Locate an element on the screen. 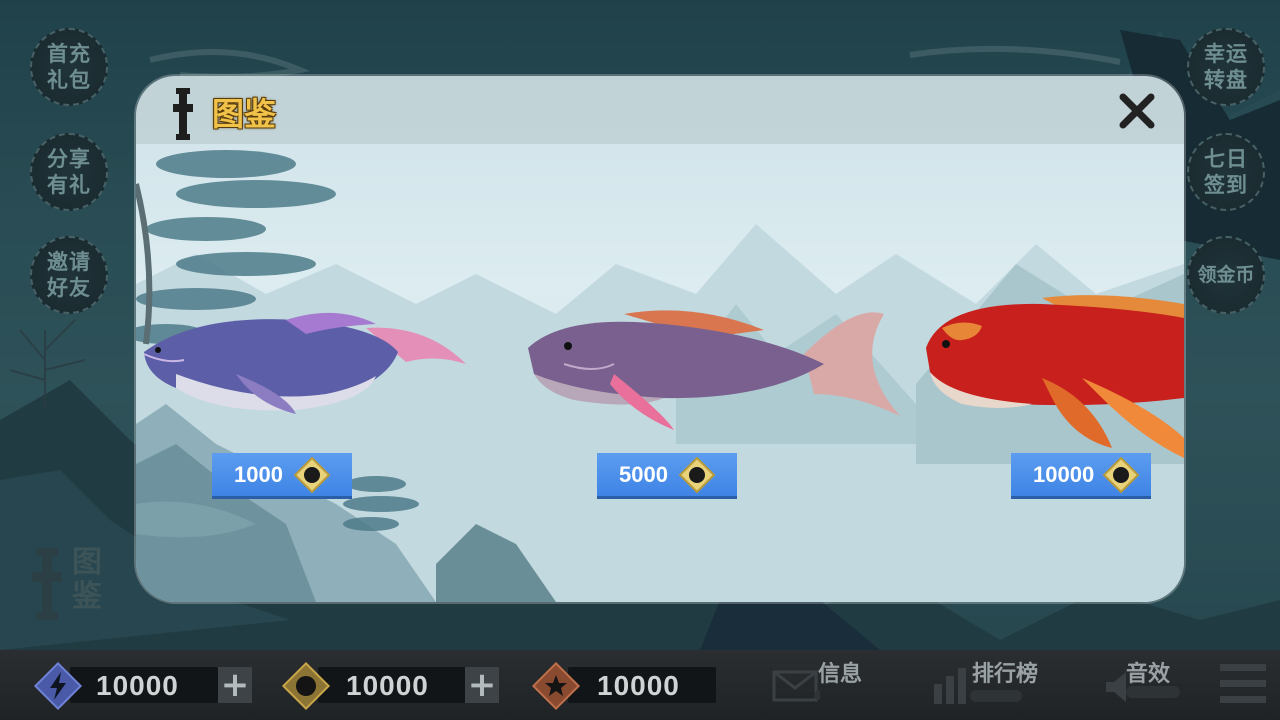  price-value-3: 10000 is located at coordinates (1064, 474).